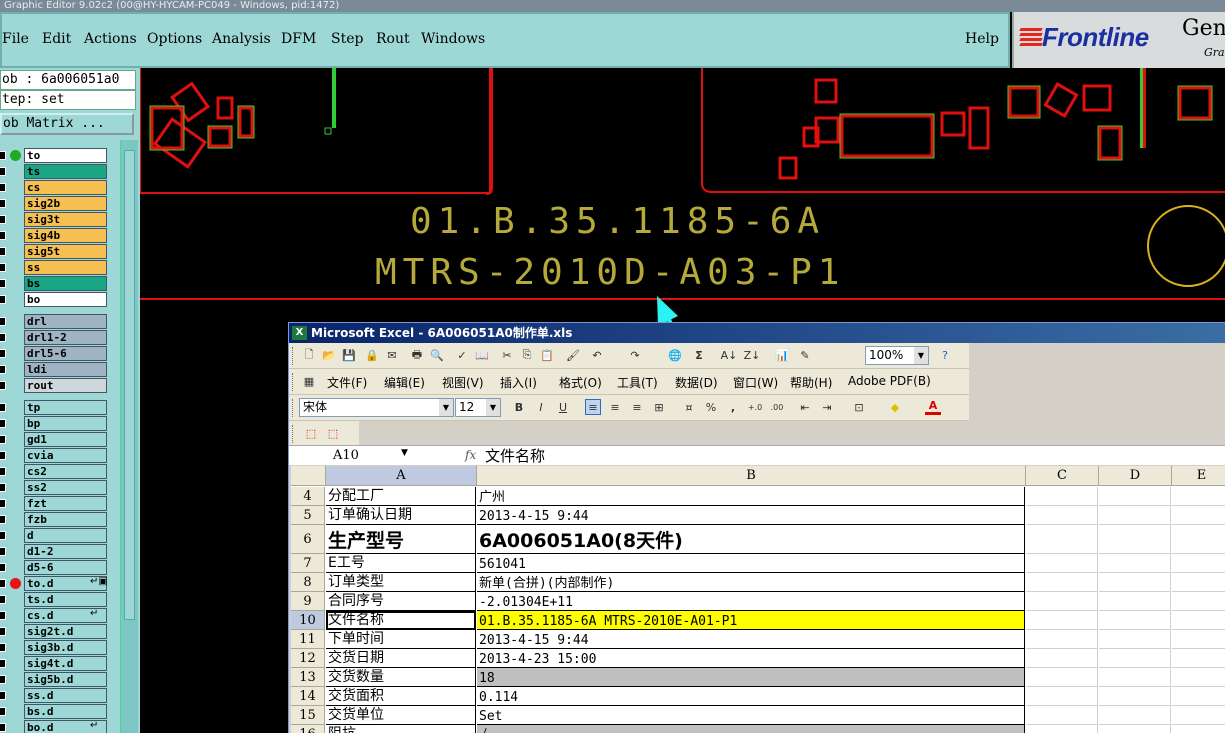  I want to click on layer-name: cs2, so click(65, 471).